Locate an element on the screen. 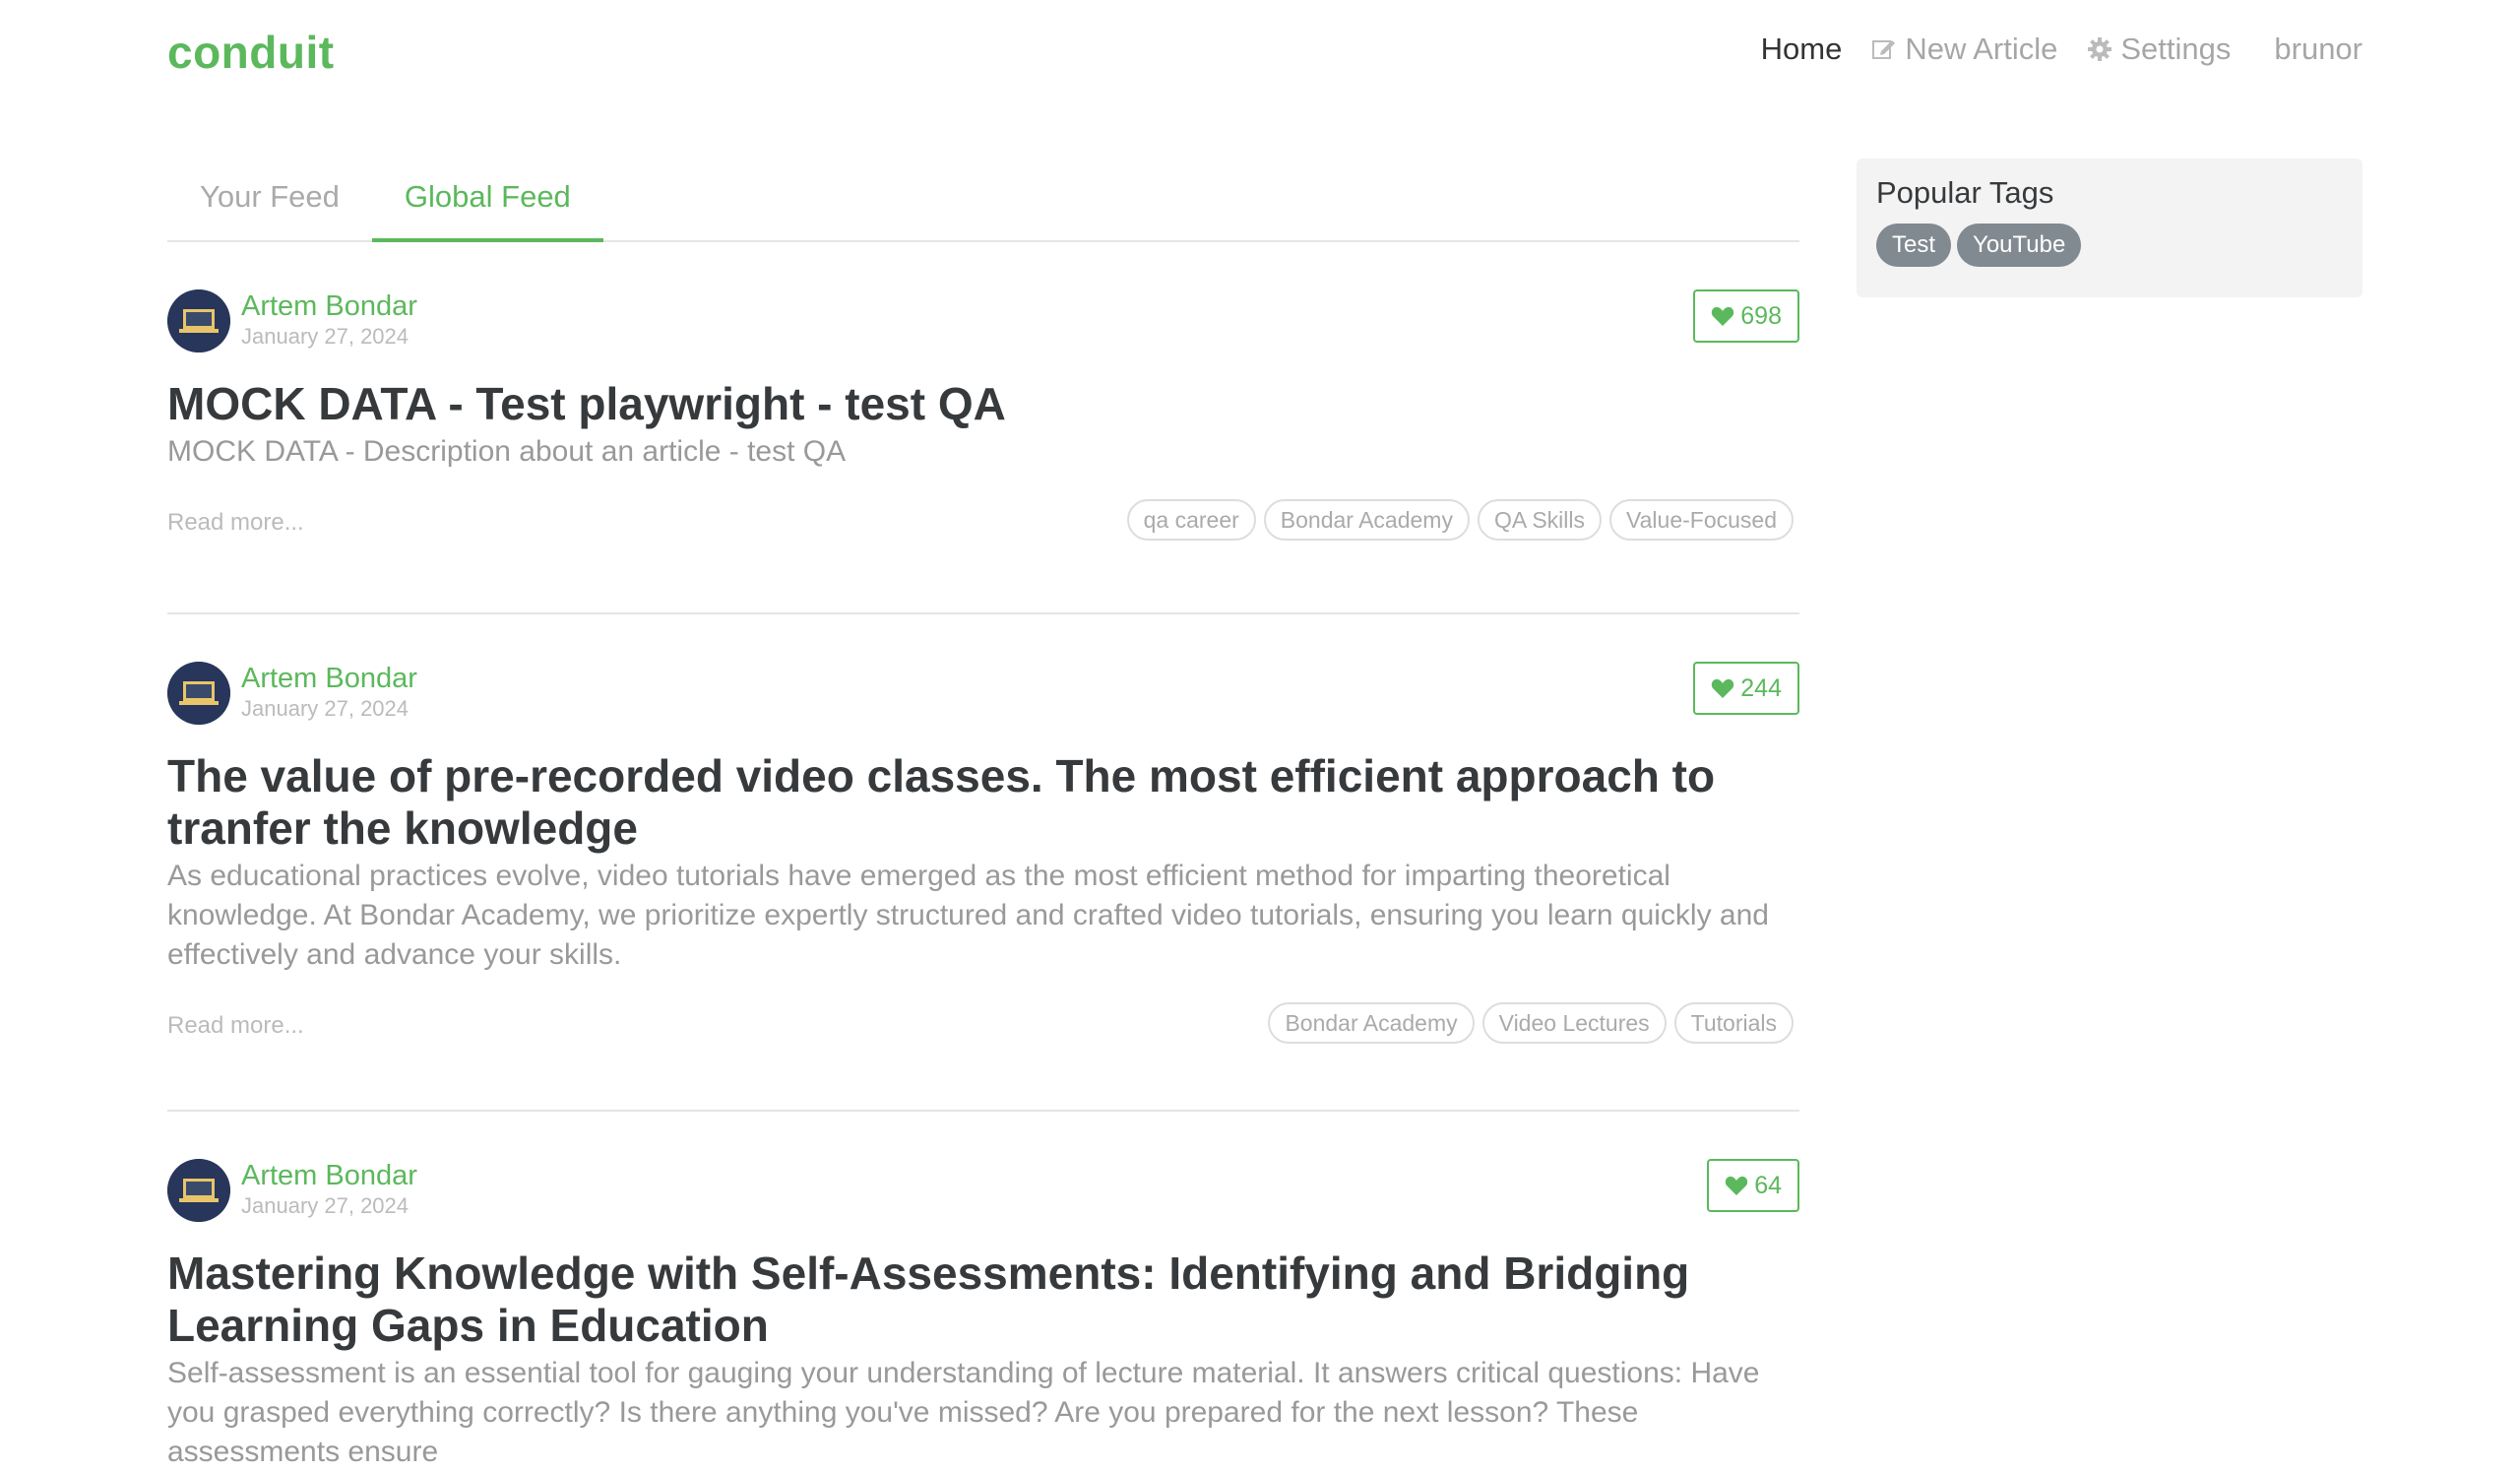 Image resolution: width=2520 pixels, height=1472 pixels. navbar: conduit Home New Article Settings brunor is located at coordinates (1260, 54).